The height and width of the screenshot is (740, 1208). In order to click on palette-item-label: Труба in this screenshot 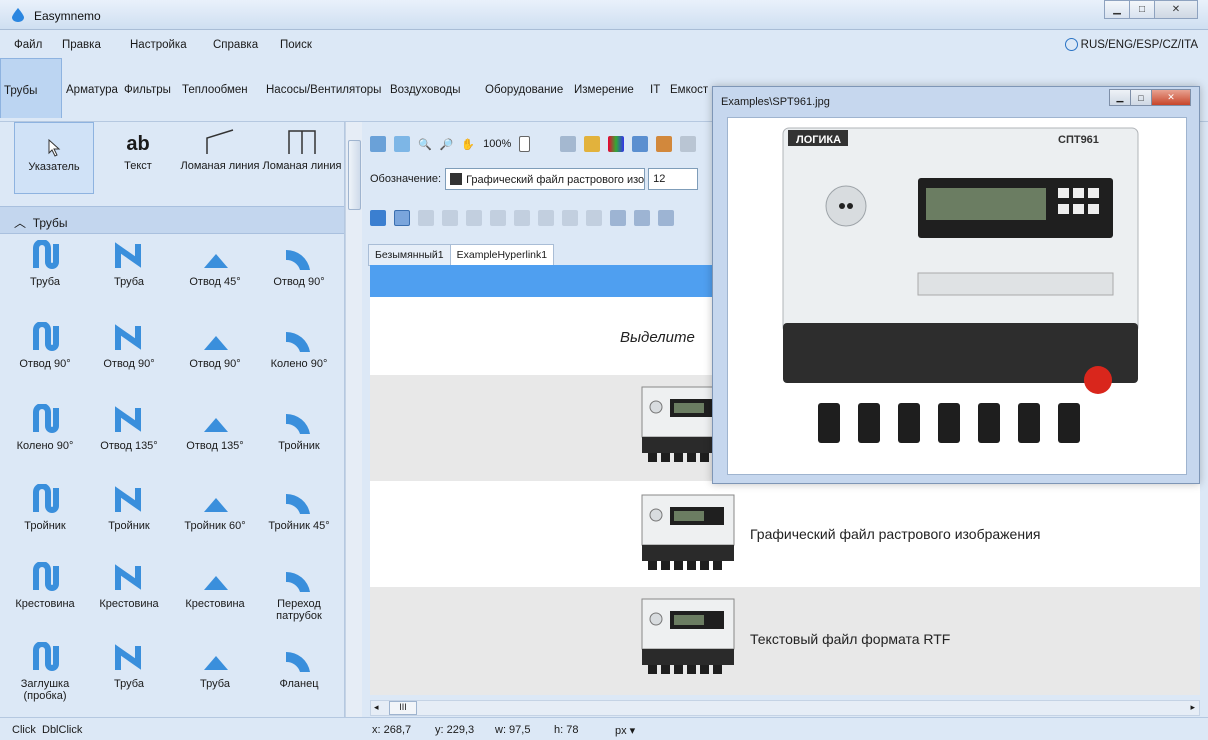, I will do `click(129, 684)`.